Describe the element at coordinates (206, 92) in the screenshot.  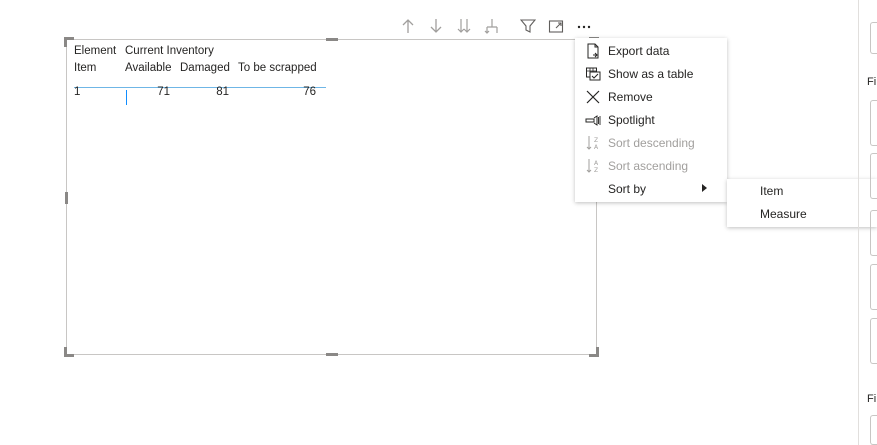
I see `value-cell-damaged: 81` at that location.